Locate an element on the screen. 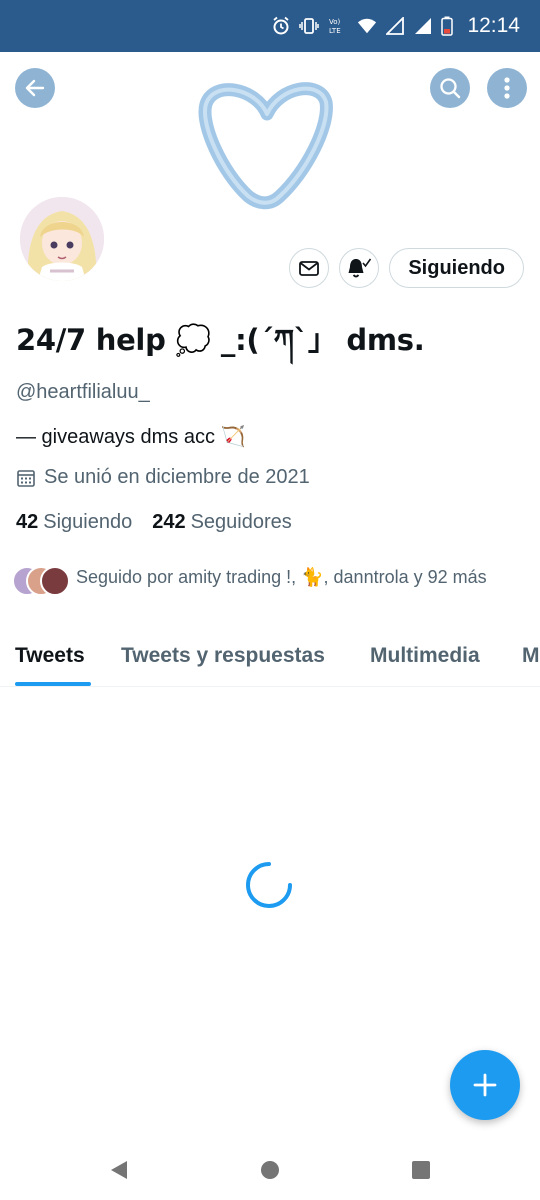 This screenshot has width=540, height=1200. profile-handle: @heartfilialuu_ is located at coordinates (83, 392).